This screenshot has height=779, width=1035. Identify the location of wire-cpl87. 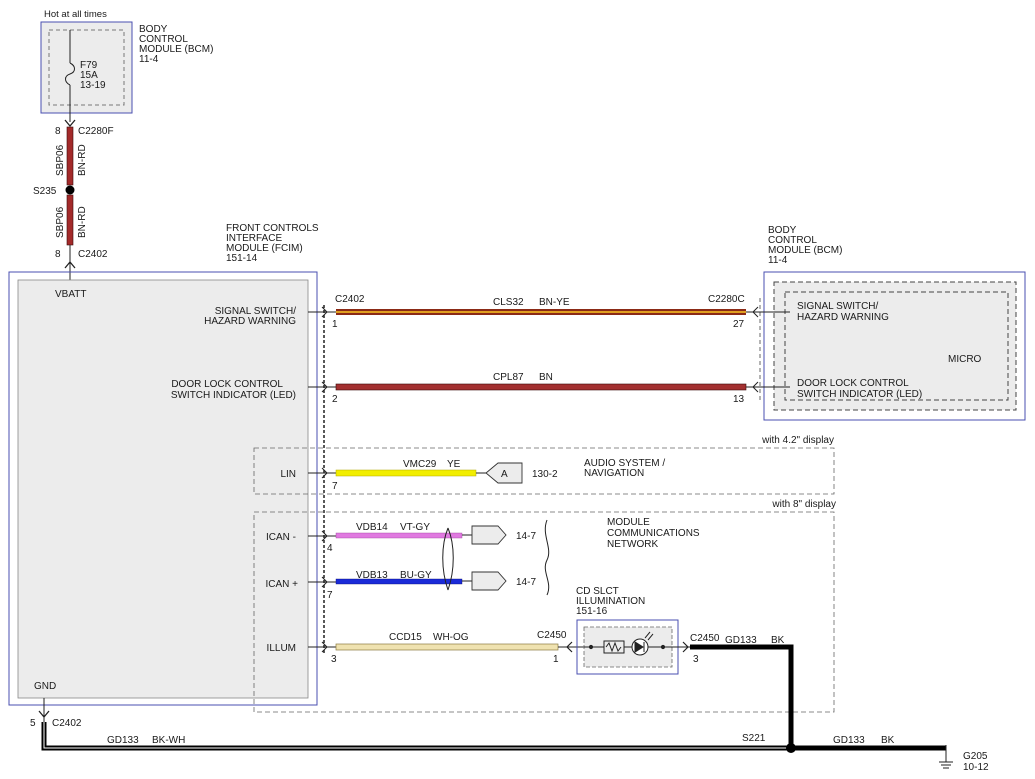
(541, 387).